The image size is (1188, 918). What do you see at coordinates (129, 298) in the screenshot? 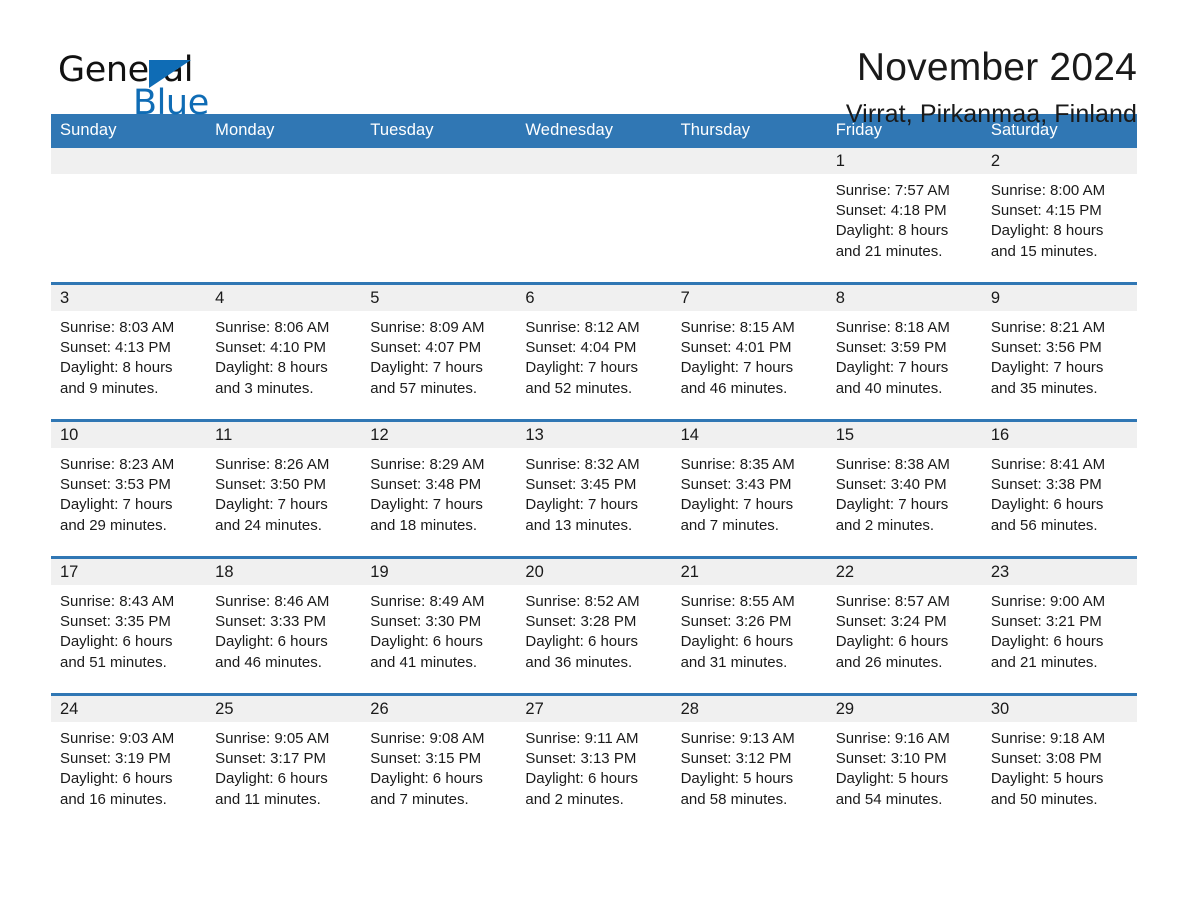
I see `day-number: 3` at bounding box center [129, 298].